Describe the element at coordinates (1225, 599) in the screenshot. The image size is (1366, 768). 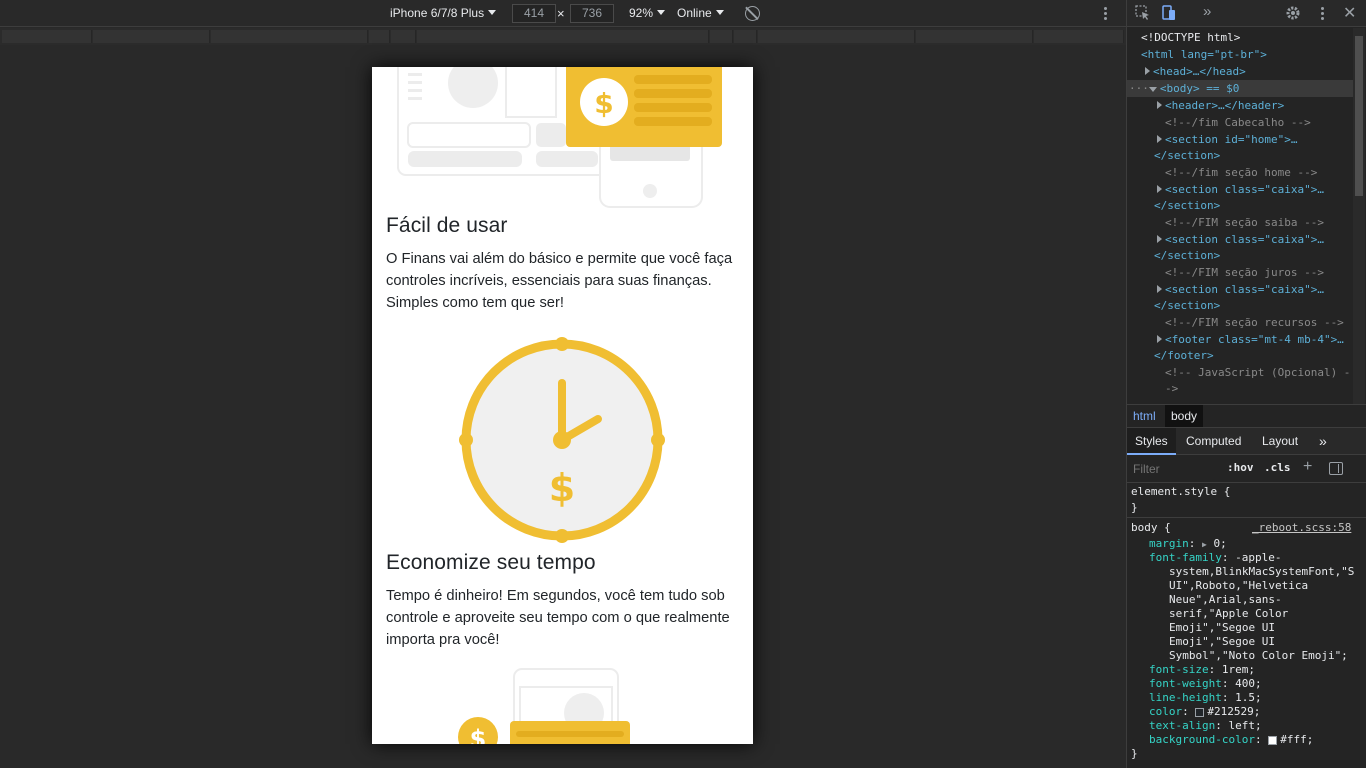
I see `css-value-line: Neue",Arial,sans-` at that location.